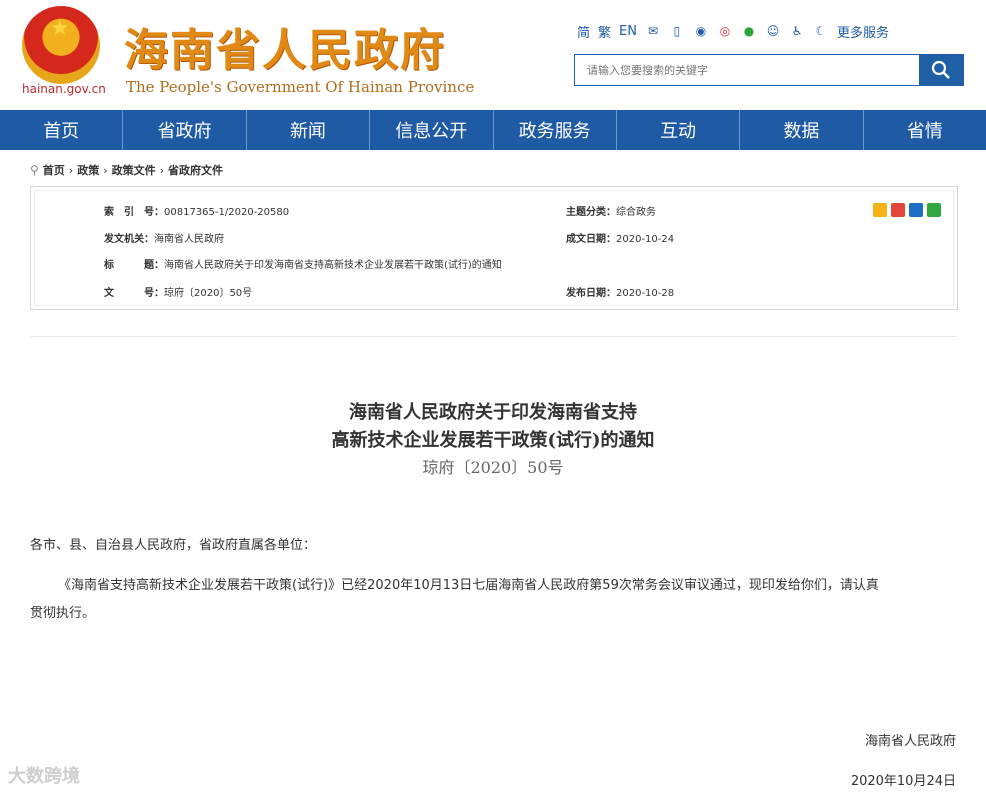 The image size is (986, 796). I want to click on meta-topic: 主题分类：综合政务, so click(611, 210).